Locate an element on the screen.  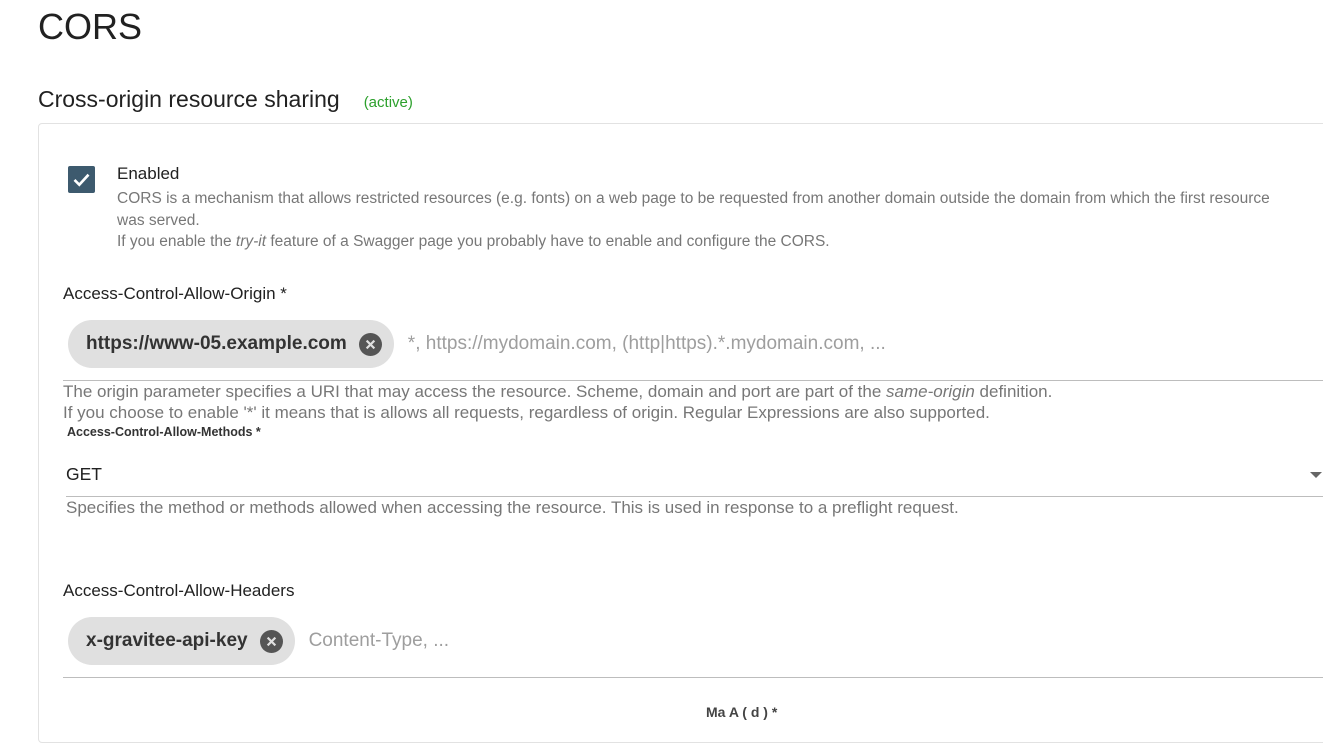
allow-headers-chip-list: x-gravitee-api-key is located at coordinates (437, 641).